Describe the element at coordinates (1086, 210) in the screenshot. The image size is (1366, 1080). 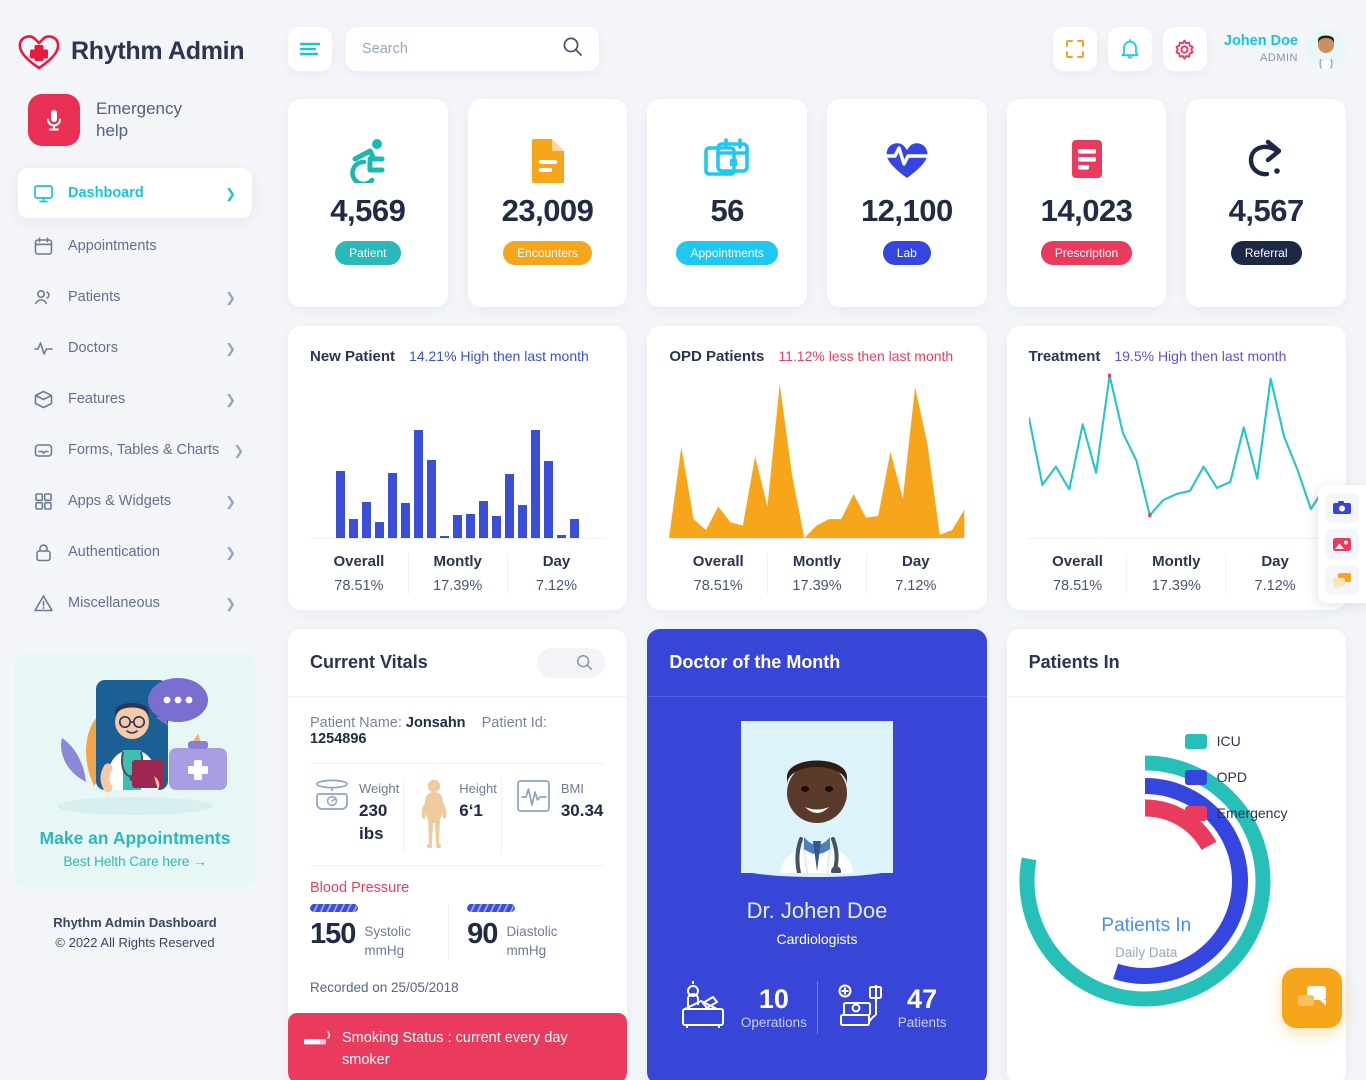
I see `stat-value: 14,023` at that location.